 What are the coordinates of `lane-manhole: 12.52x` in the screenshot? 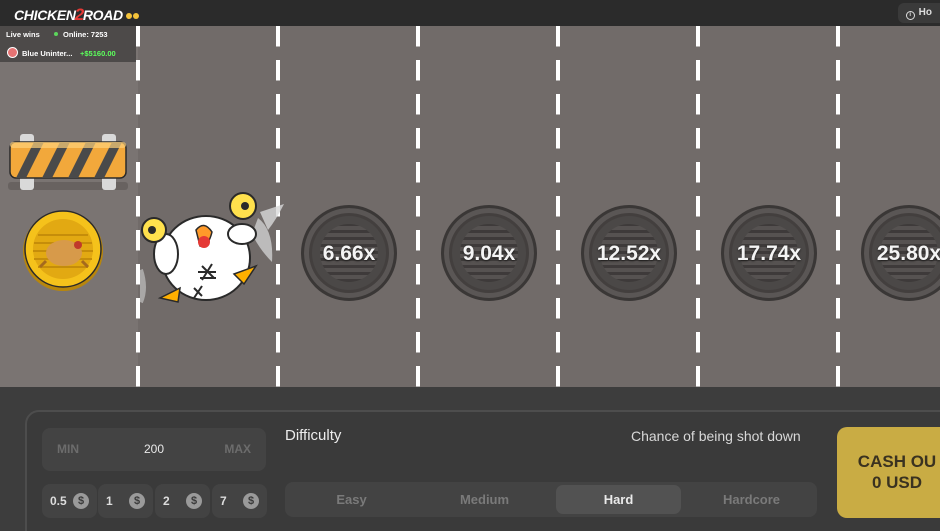 It's located at (629, 253).